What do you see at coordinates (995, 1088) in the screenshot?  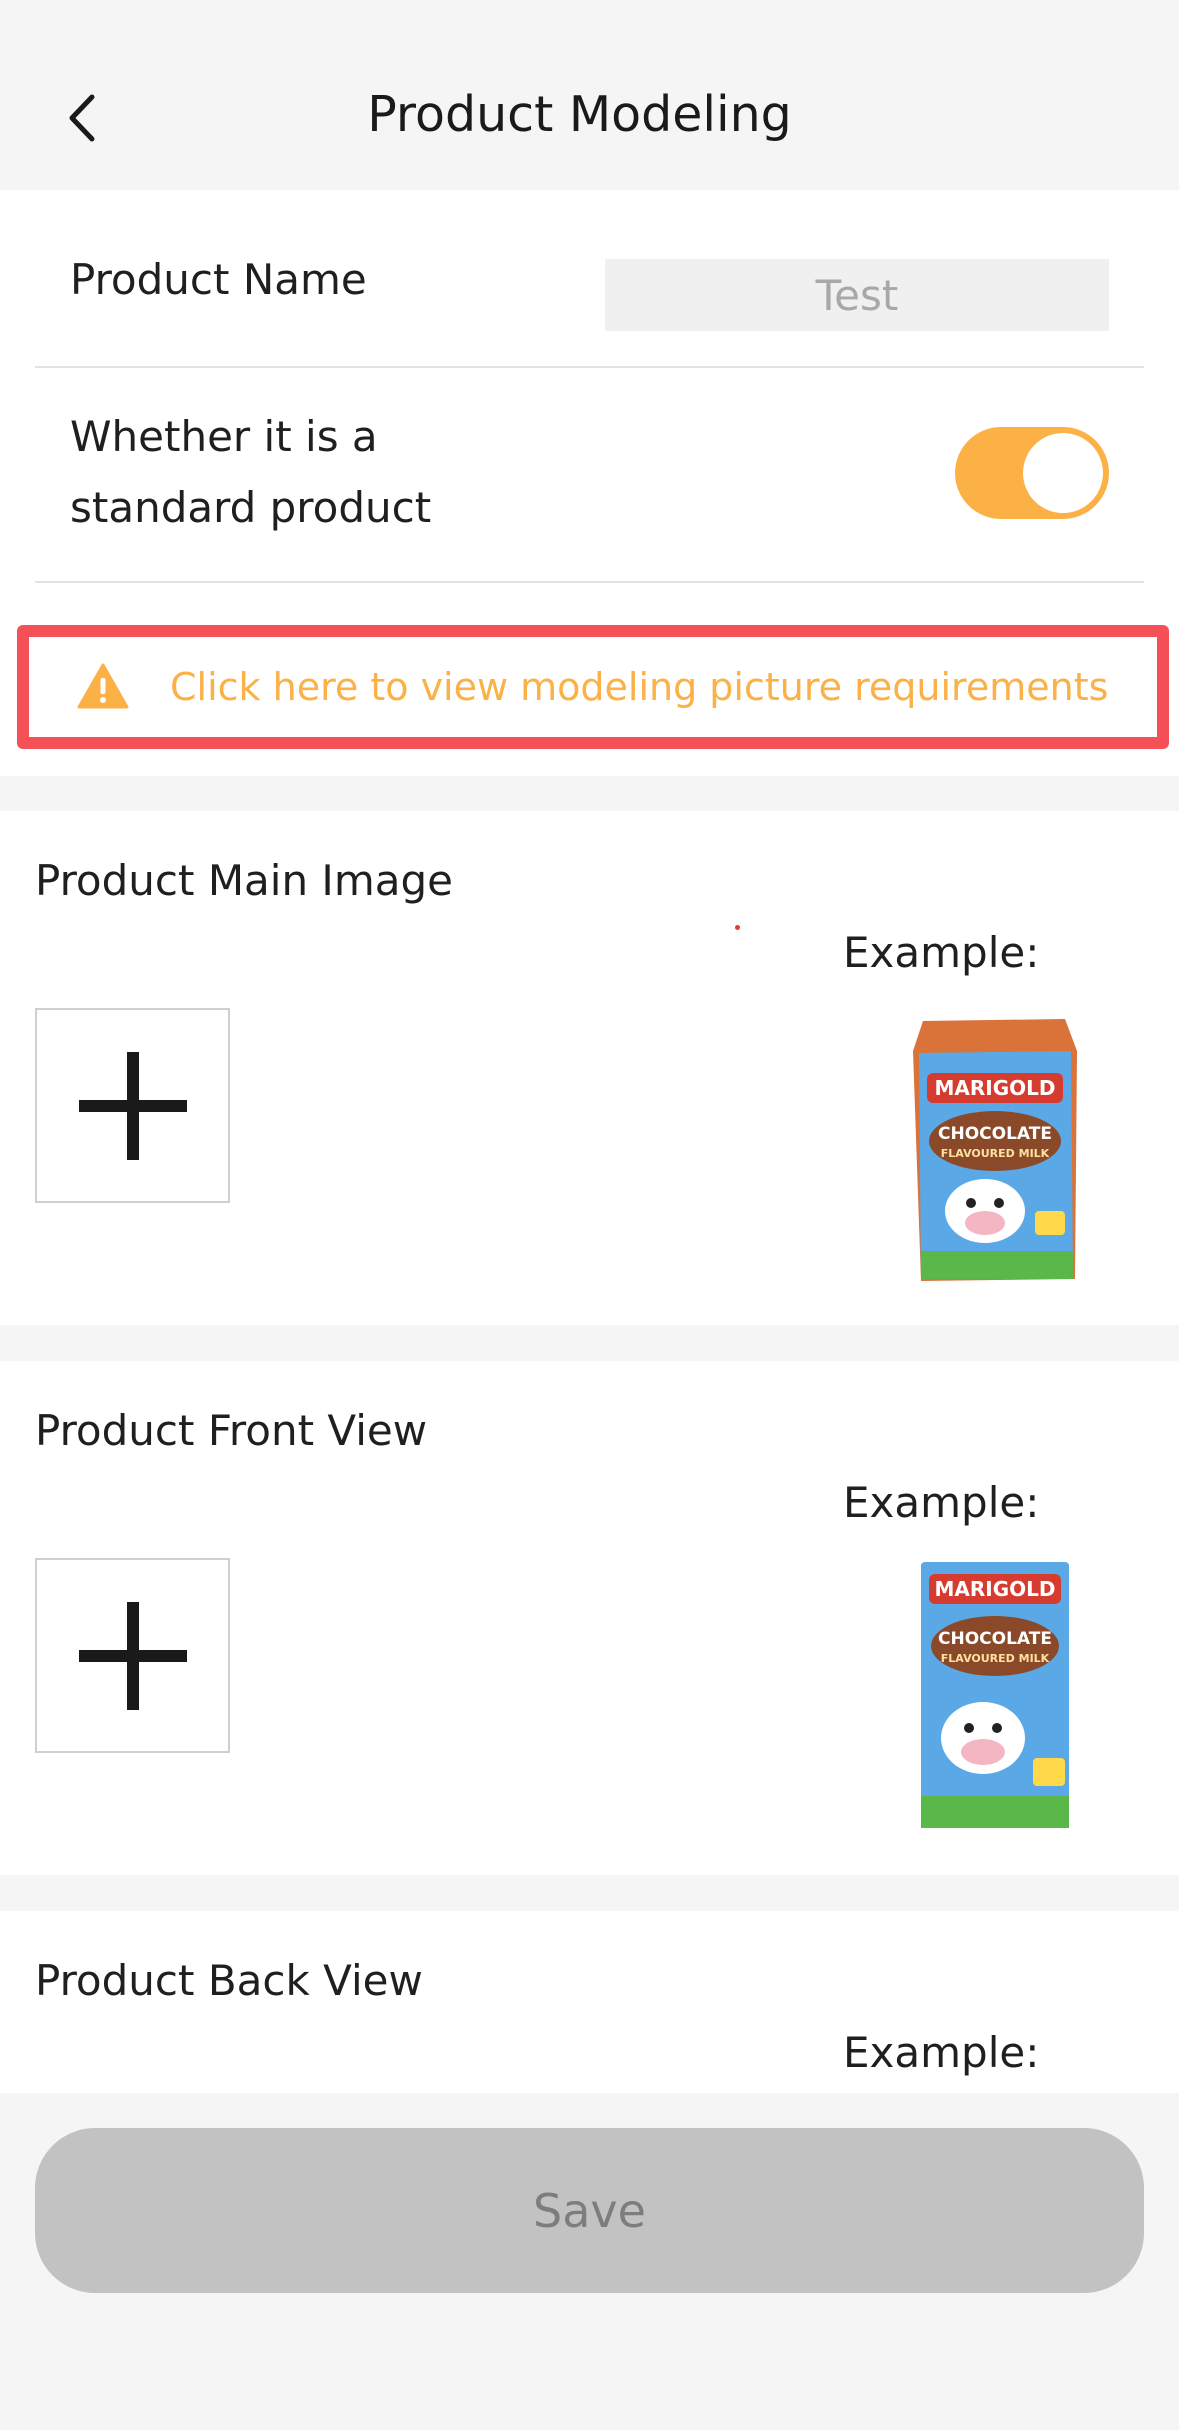 I see `example-brand-text: MARIGOLD` at bounding box center [995, 1088].